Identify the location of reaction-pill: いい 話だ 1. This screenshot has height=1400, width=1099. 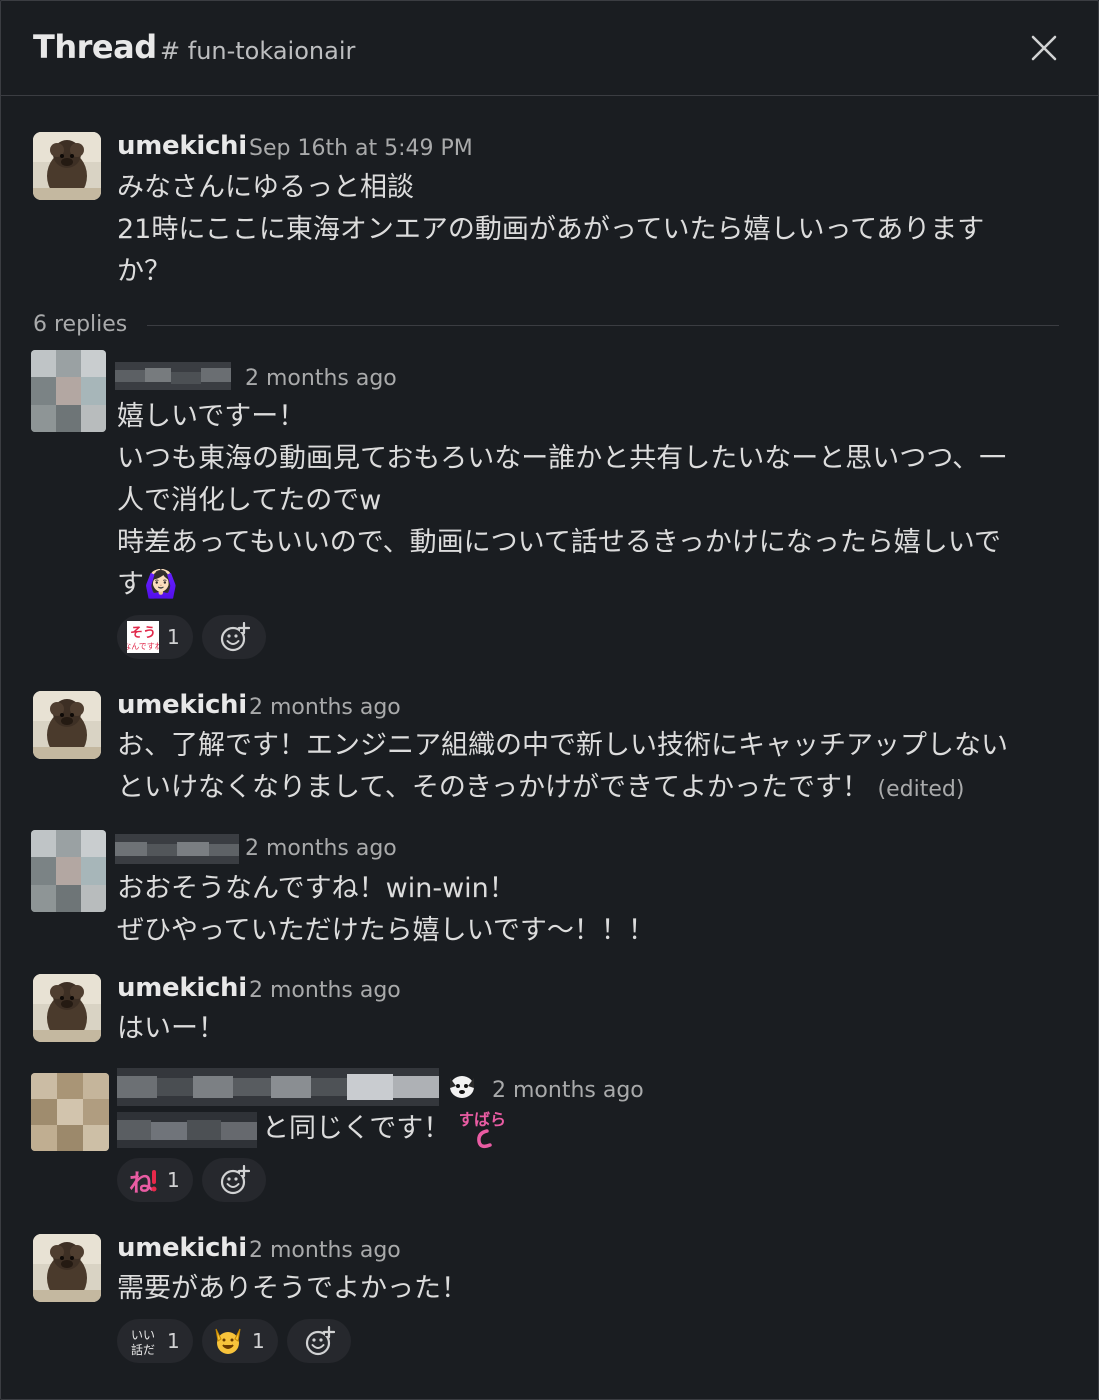
(155, 1341).